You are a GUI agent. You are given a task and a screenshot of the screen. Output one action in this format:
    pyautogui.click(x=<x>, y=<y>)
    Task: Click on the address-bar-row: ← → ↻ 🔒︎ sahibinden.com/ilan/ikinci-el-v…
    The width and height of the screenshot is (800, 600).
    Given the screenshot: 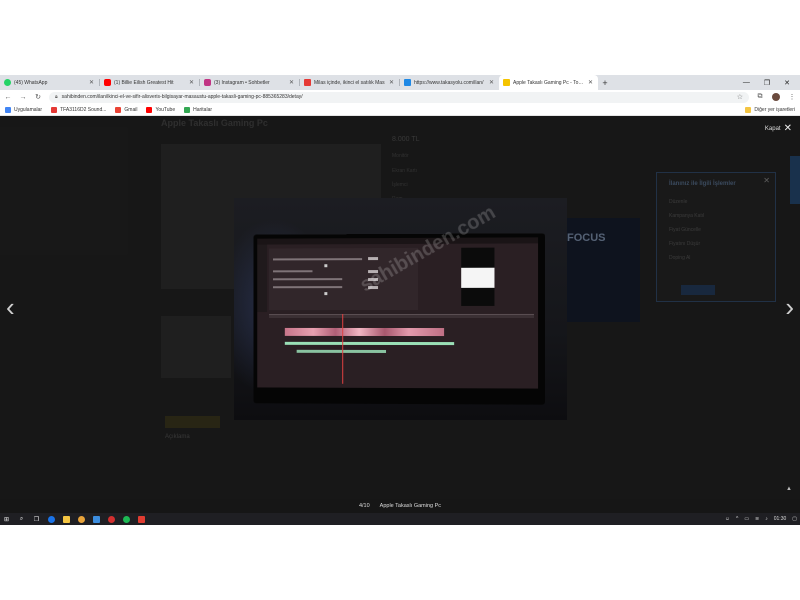 What is the action you would take?
    pyautogui.click(x=400, y=97)
    